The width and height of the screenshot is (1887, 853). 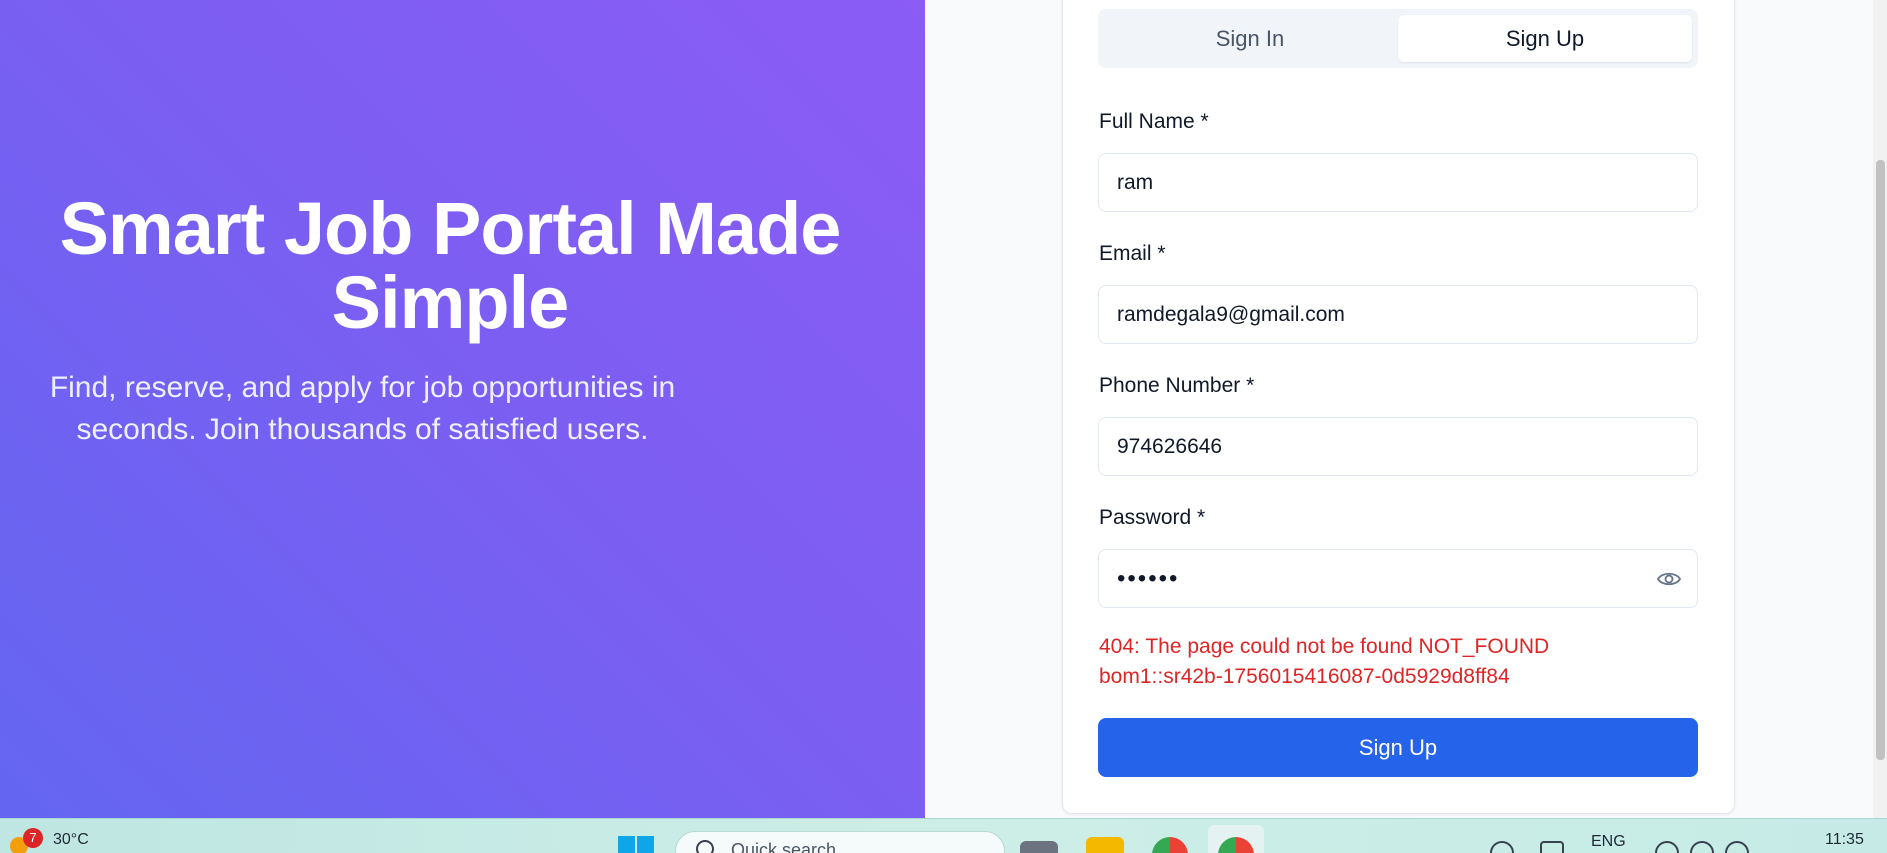 What do you see at coordinates (637, 844) in the screenshot?
I see `windows-start-icon` at bounding box center [637, 844].